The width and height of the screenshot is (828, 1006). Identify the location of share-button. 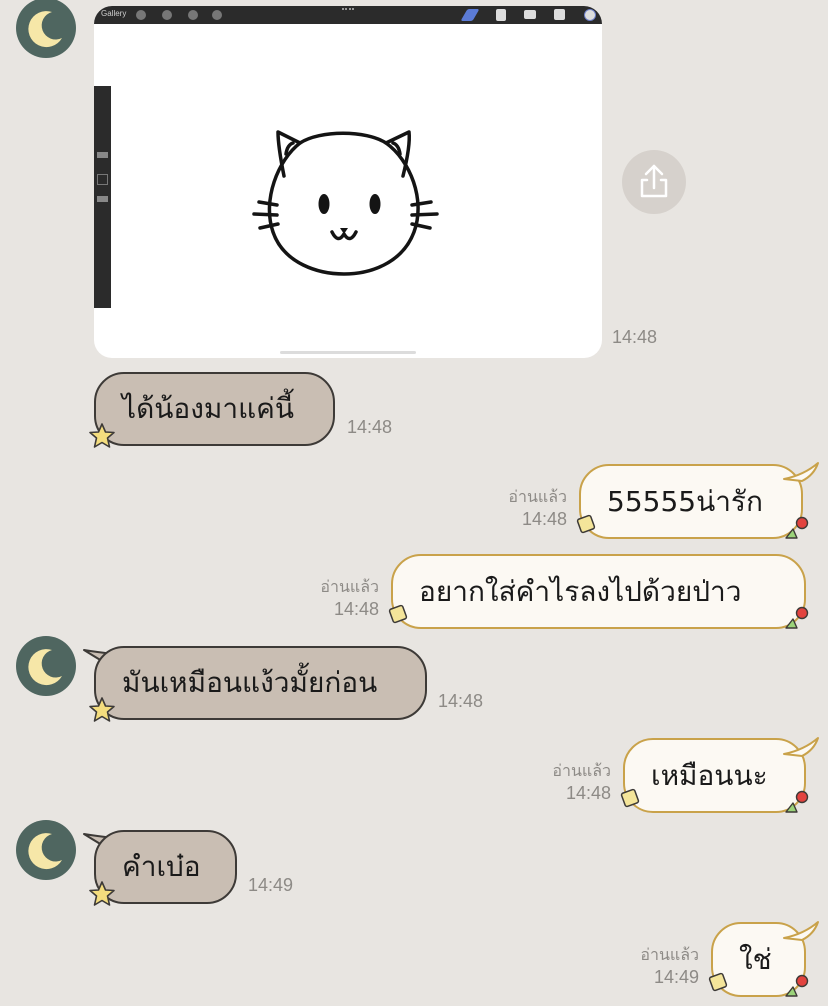
(654, 182).